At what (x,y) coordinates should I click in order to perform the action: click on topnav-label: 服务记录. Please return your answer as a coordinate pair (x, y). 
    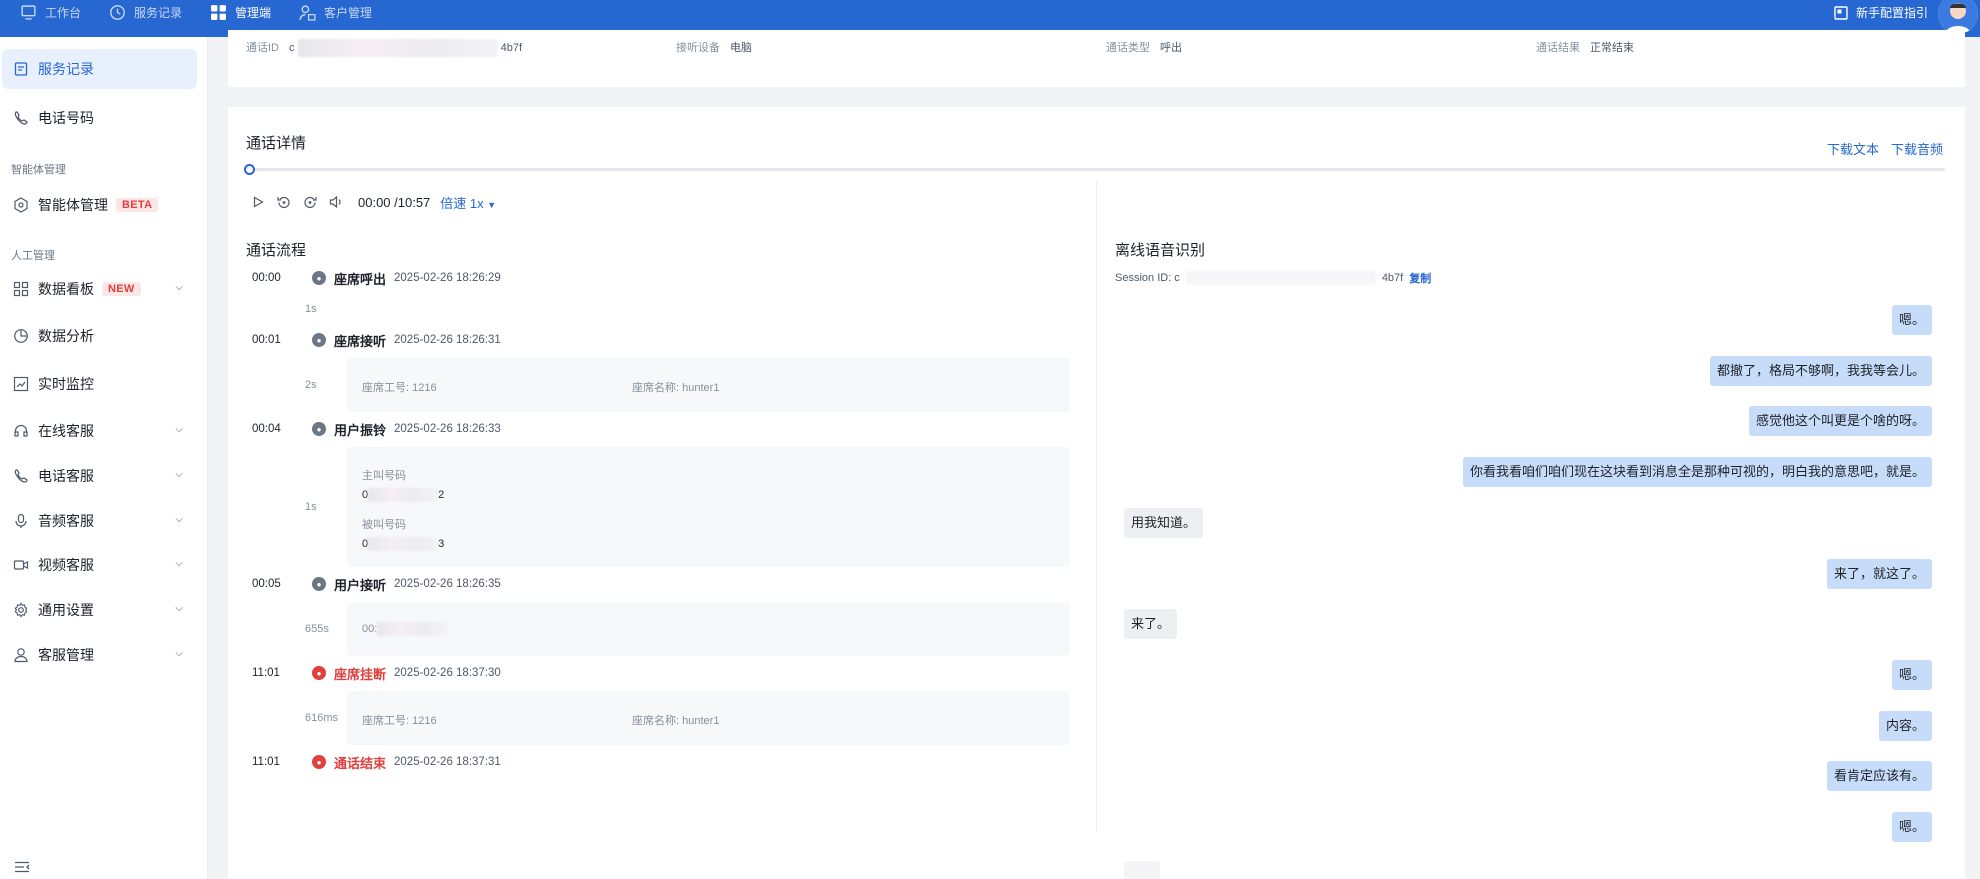
    Looking at the image, I should click on (158, 13).